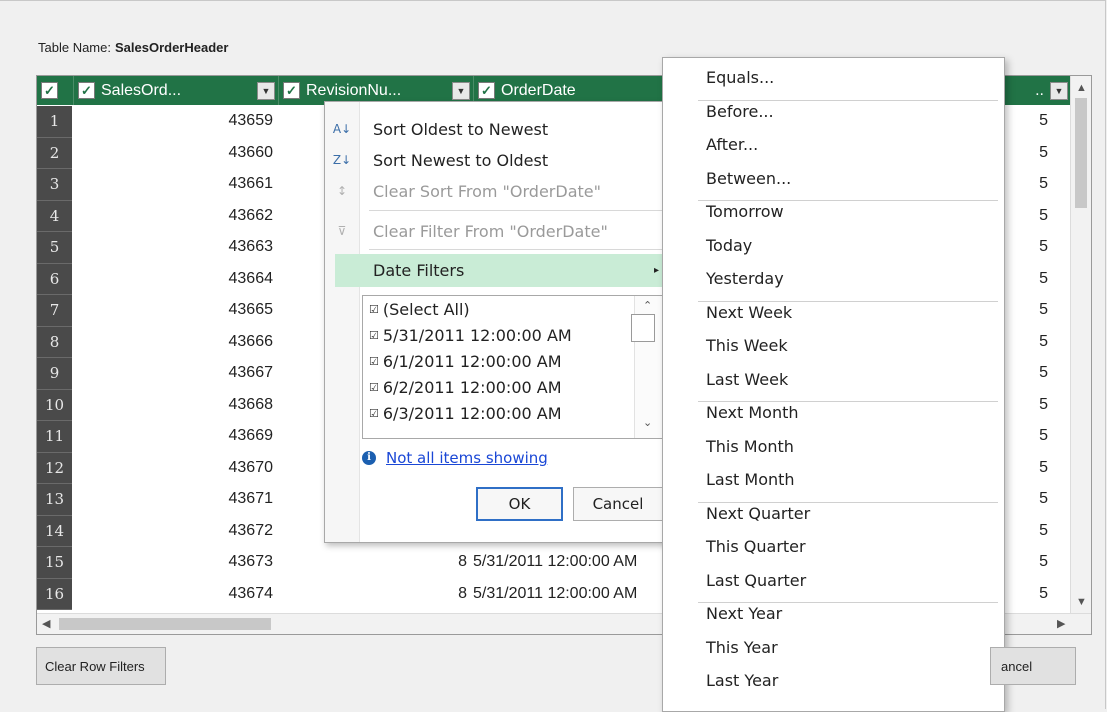 The image size is (1107, 712). I want to click on row-number: 1, so click(54, 122).